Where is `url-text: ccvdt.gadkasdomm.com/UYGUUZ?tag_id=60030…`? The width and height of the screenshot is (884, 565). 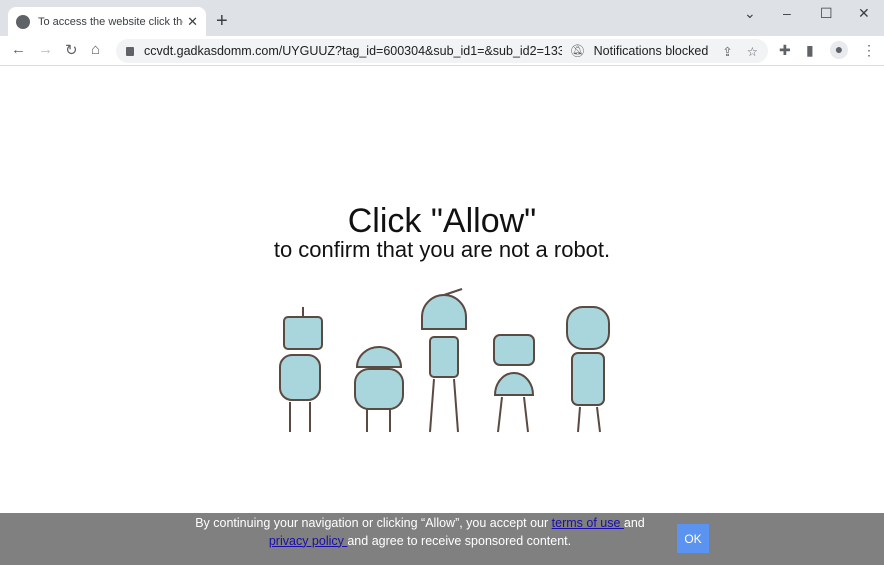
url-text: ccvdt.gadkasdomm.com/UYGUUZ?tag_id=60030… is located at coordinates (353, 51).